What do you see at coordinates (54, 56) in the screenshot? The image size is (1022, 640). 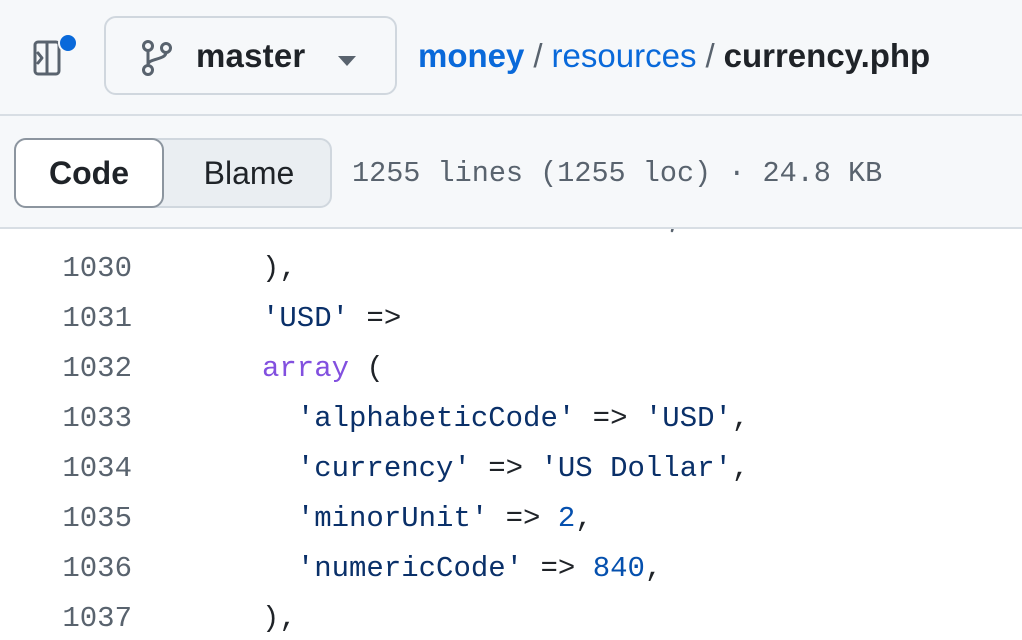 I see `sidebar-expand-icon` at bounding box center [54, 56].